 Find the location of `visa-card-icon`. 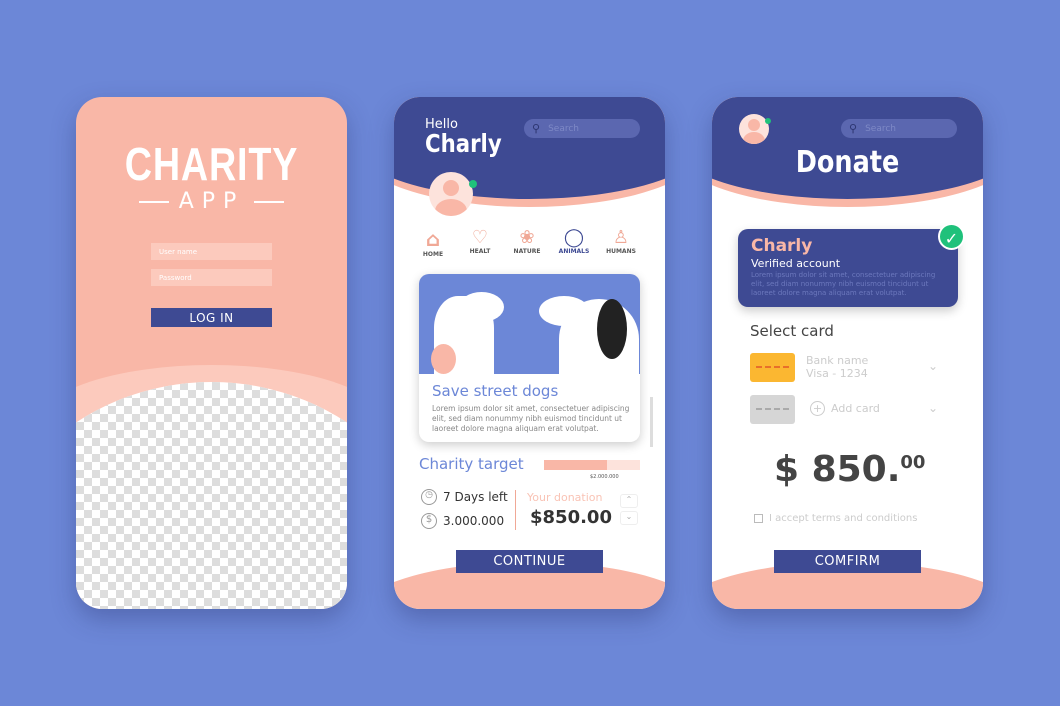

visa-card-icon is located at coordinates (772, 367).